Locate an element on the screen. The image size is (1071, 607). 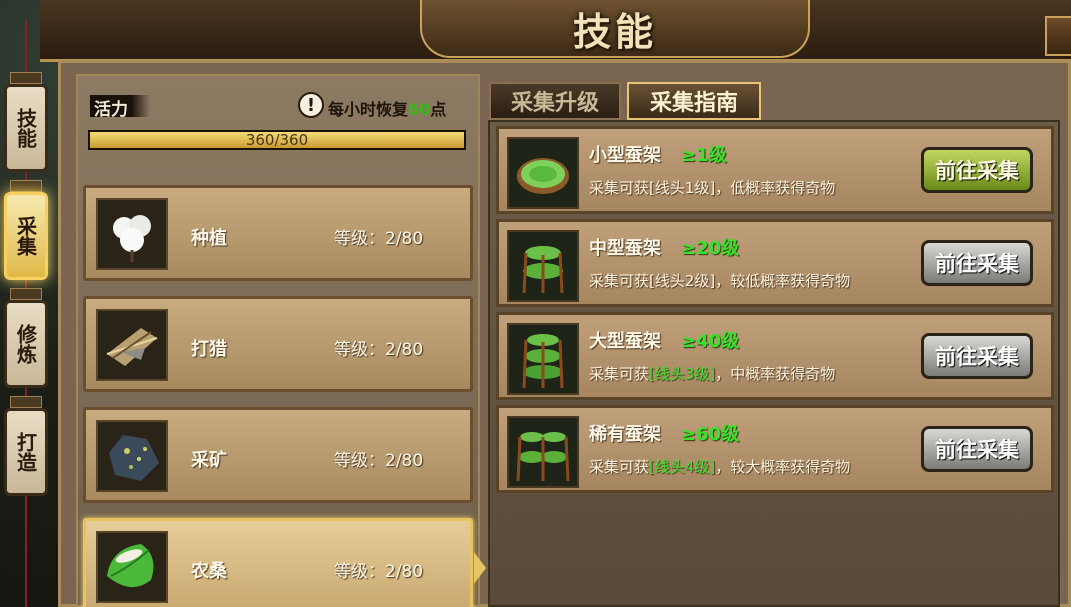
skill-name: 采矿 is located at coordinates (209, 460).